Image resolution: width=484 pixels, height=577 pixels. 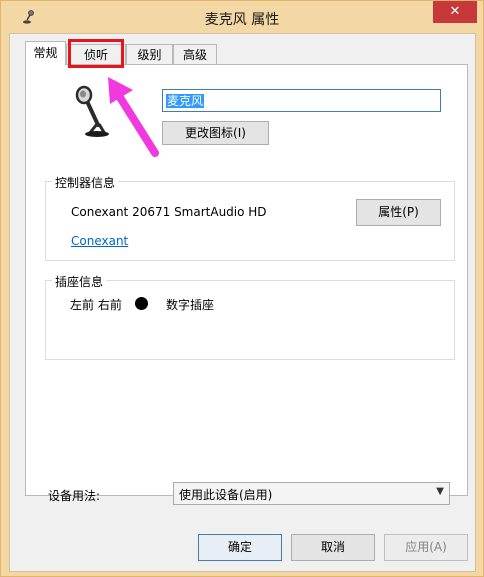 I want to click on title-bar: 麦克风 属性 ✕, so click(x=242, y=17).